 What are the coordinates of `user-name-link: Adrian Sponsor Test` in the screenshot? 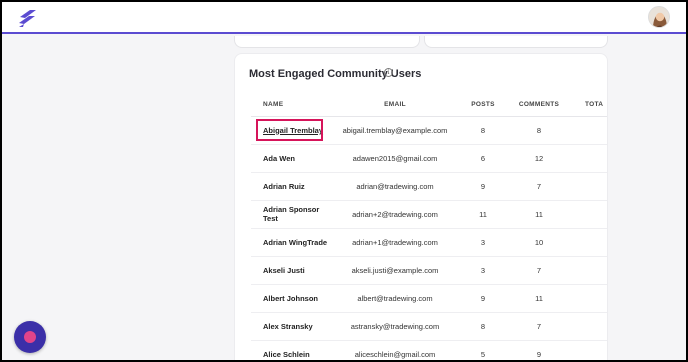 It's located at (293, 214).